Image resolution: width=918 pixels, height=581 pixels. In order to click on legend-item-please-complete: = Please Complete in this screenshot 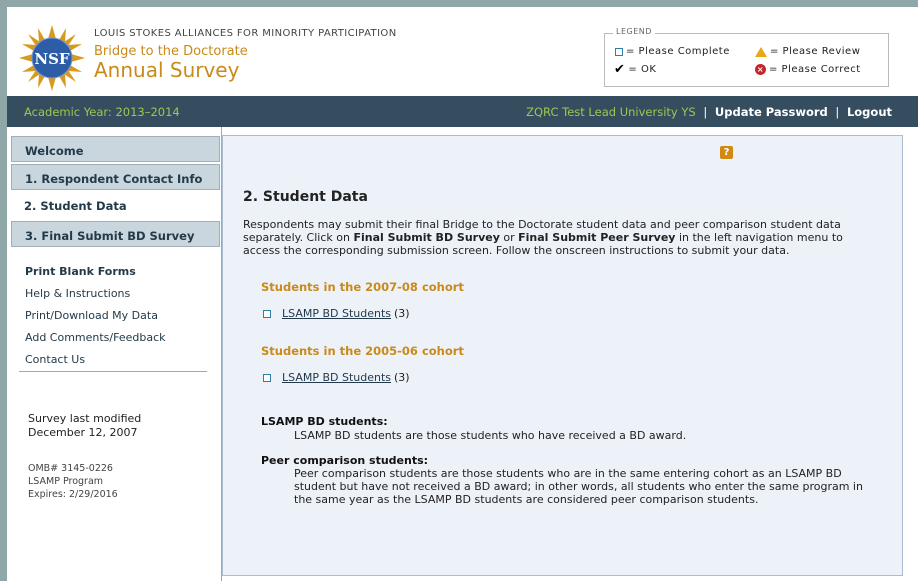, I will do `click(672, 51)`.